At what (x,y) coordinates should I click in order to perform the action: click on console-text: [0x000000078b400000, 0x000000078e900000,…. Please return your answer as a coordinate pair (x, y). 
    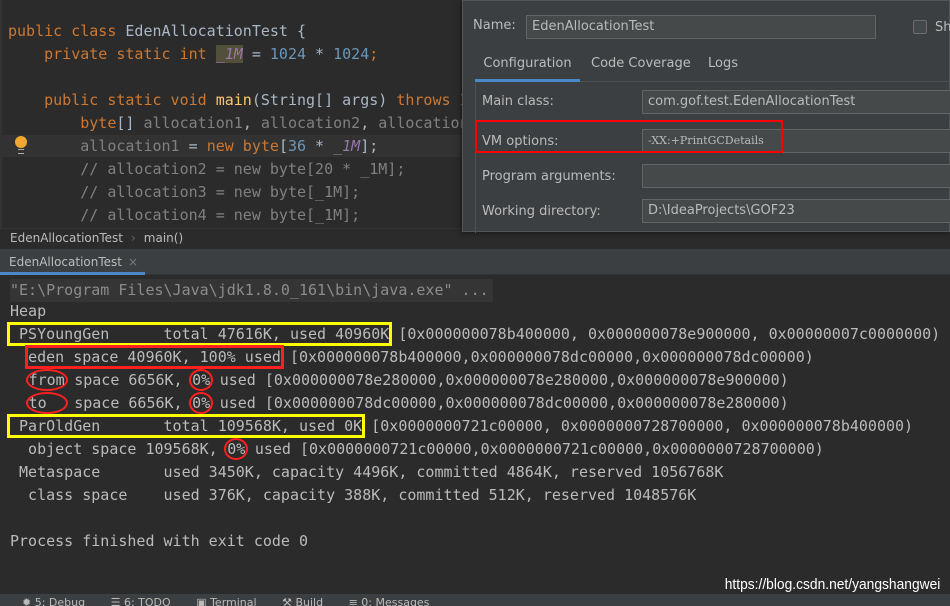
    Looking at the image, I should click on (665, 334).